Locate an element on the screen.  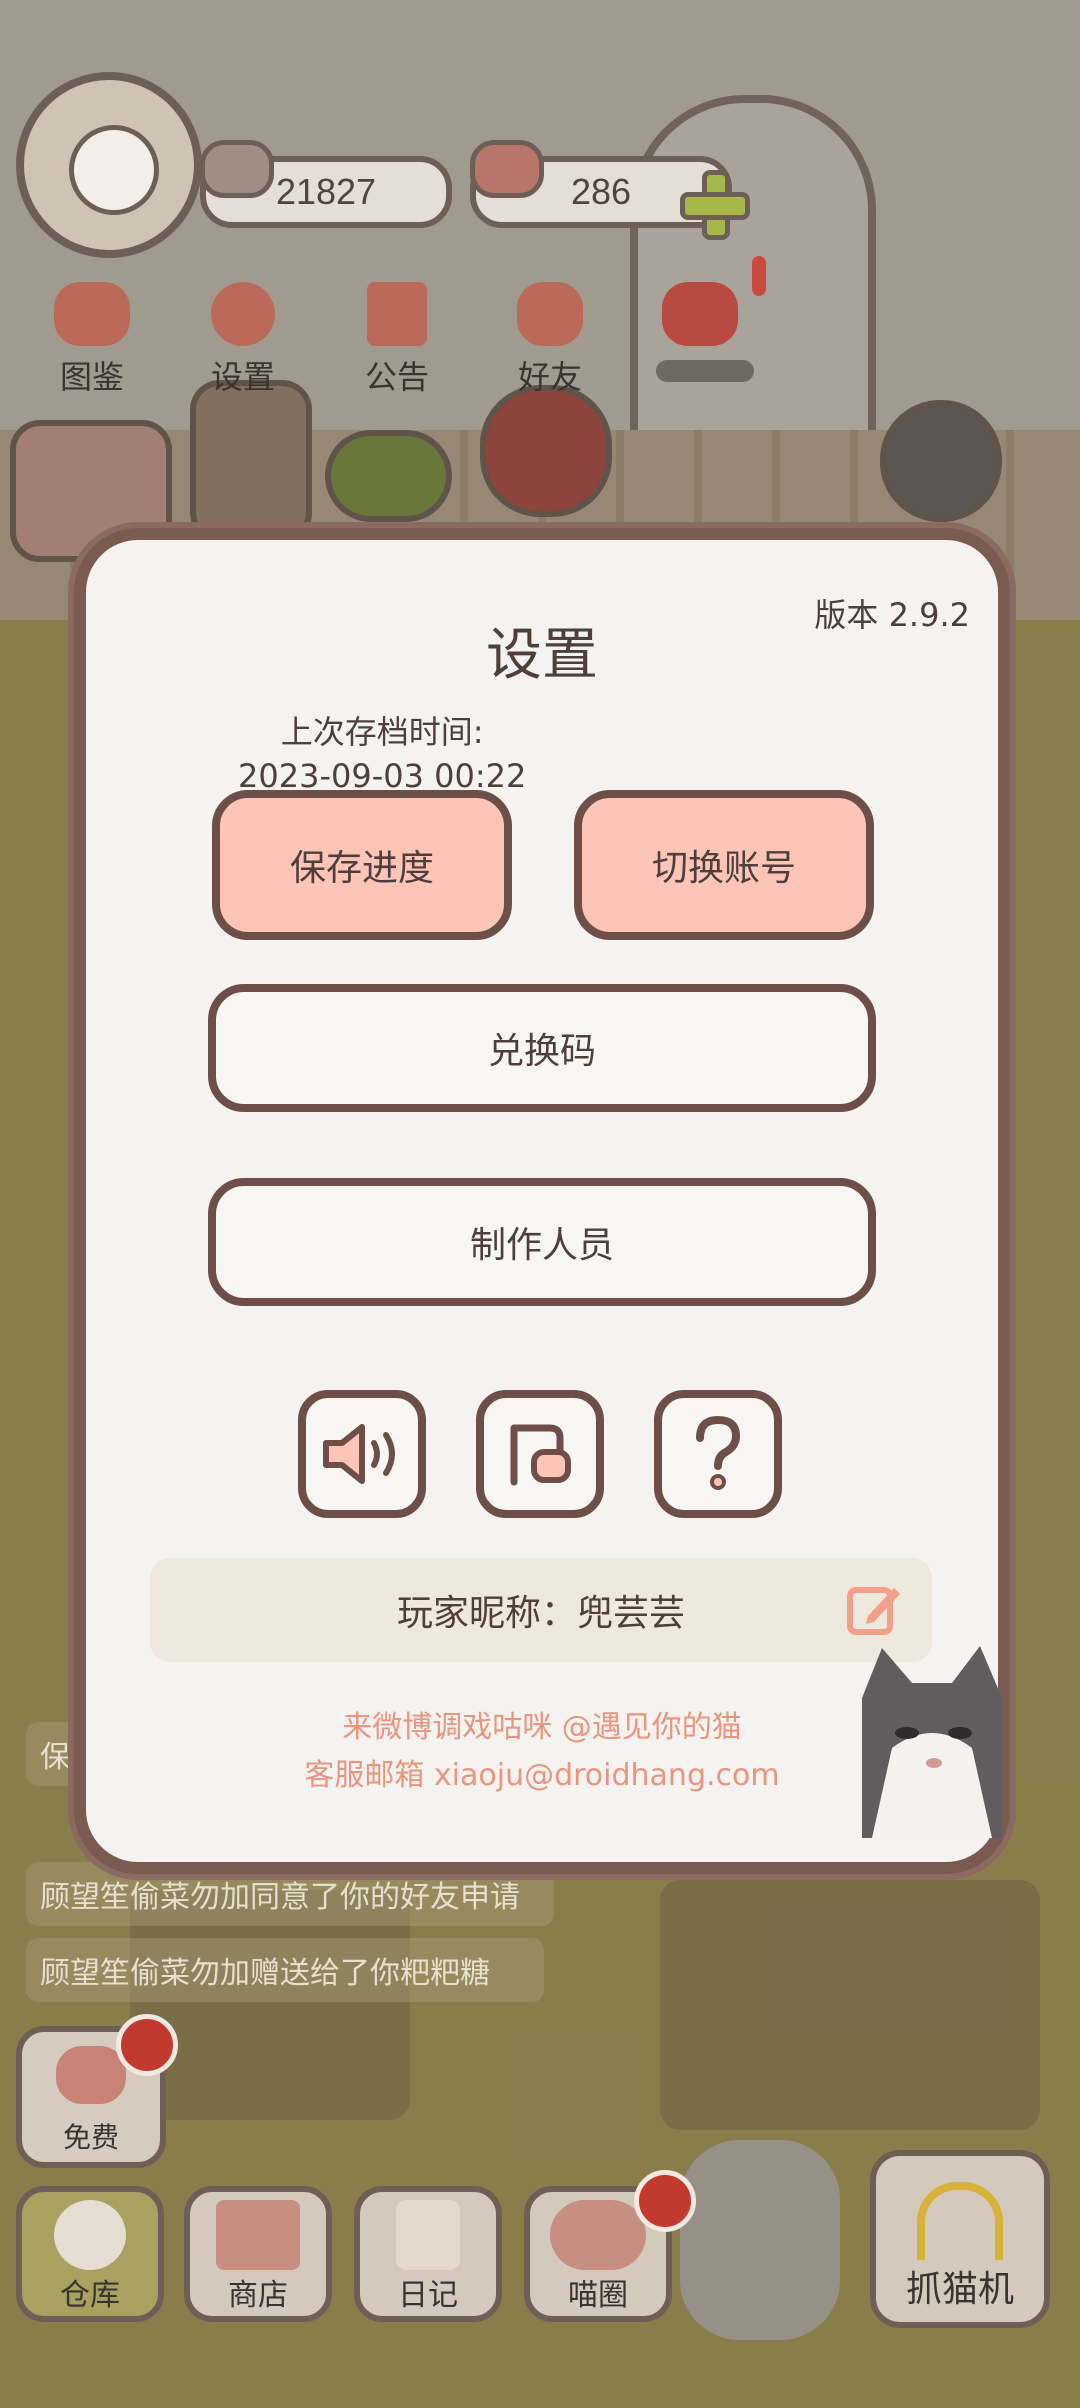
nav-label: 公告 is located at coordinates (396, 377).